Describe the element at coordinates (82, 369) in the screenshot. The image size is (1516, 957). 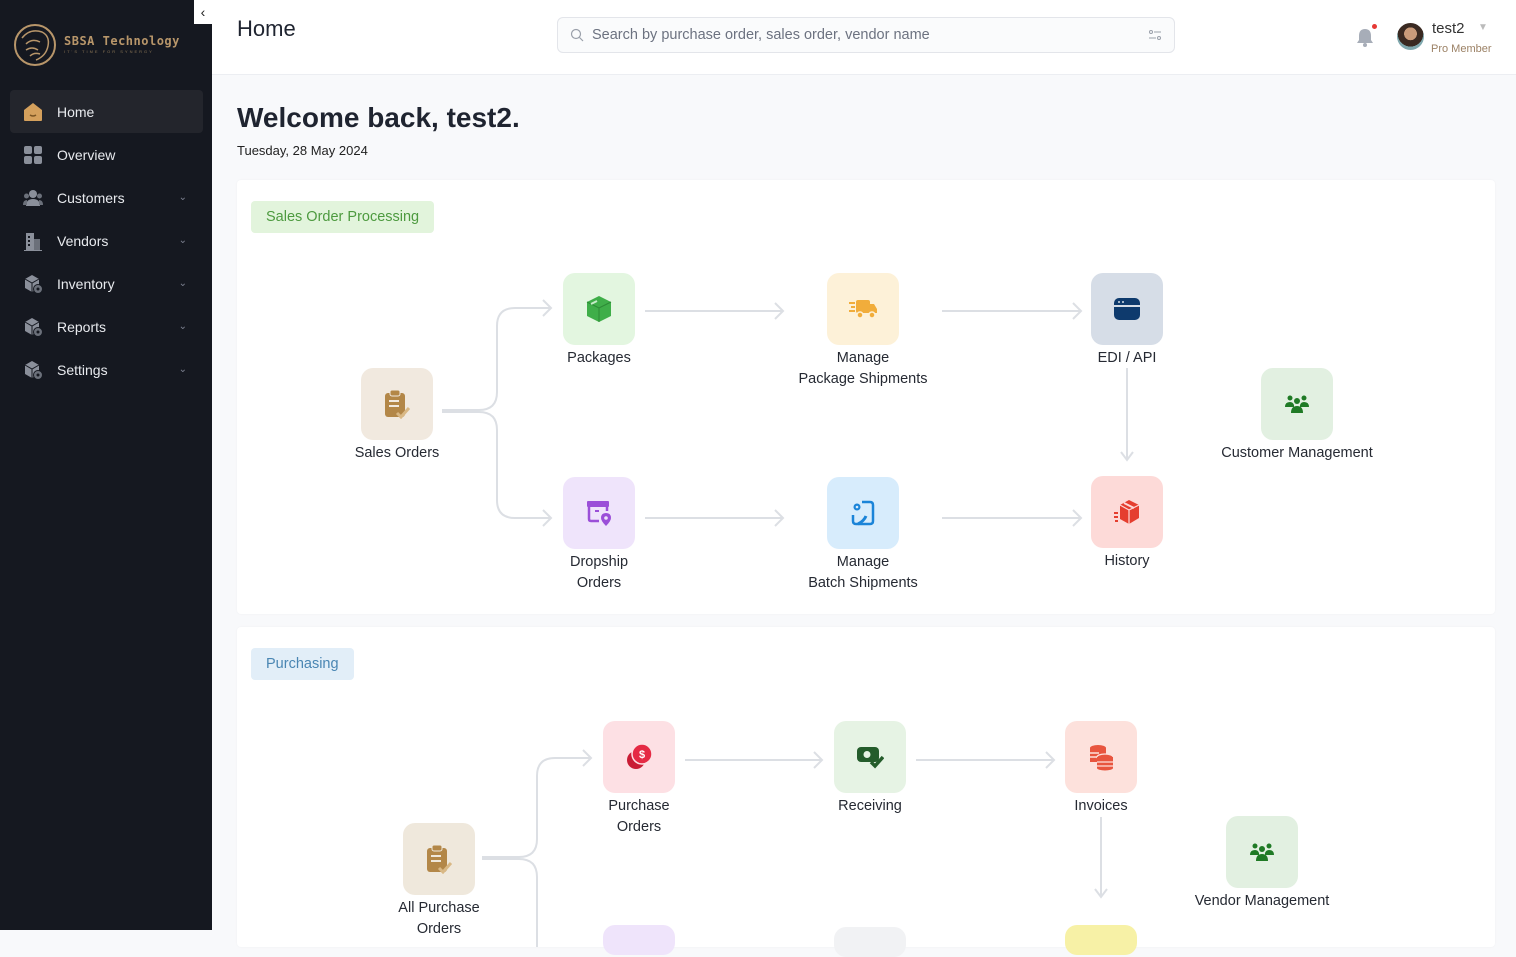
I see `sidebar-item-label: Settings` at that location.